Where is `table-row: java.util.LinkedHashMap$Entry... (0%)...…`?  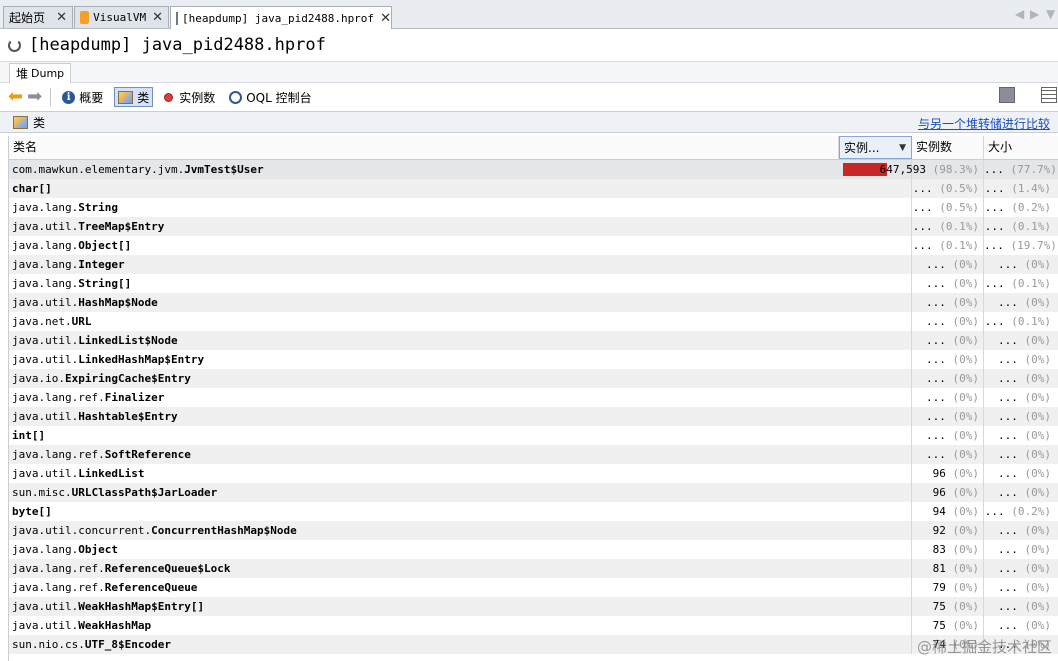 table-row: java.util.LinkedHashMap$Entry... (0%)...… is located at coordinates (533, 359).